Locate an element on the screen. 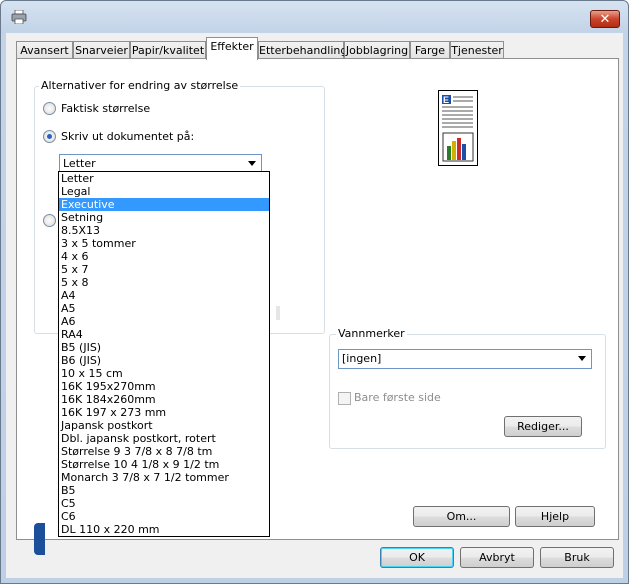  paper-size-option: 16K 197 x 273 mm is located at coordinates (164, 412).